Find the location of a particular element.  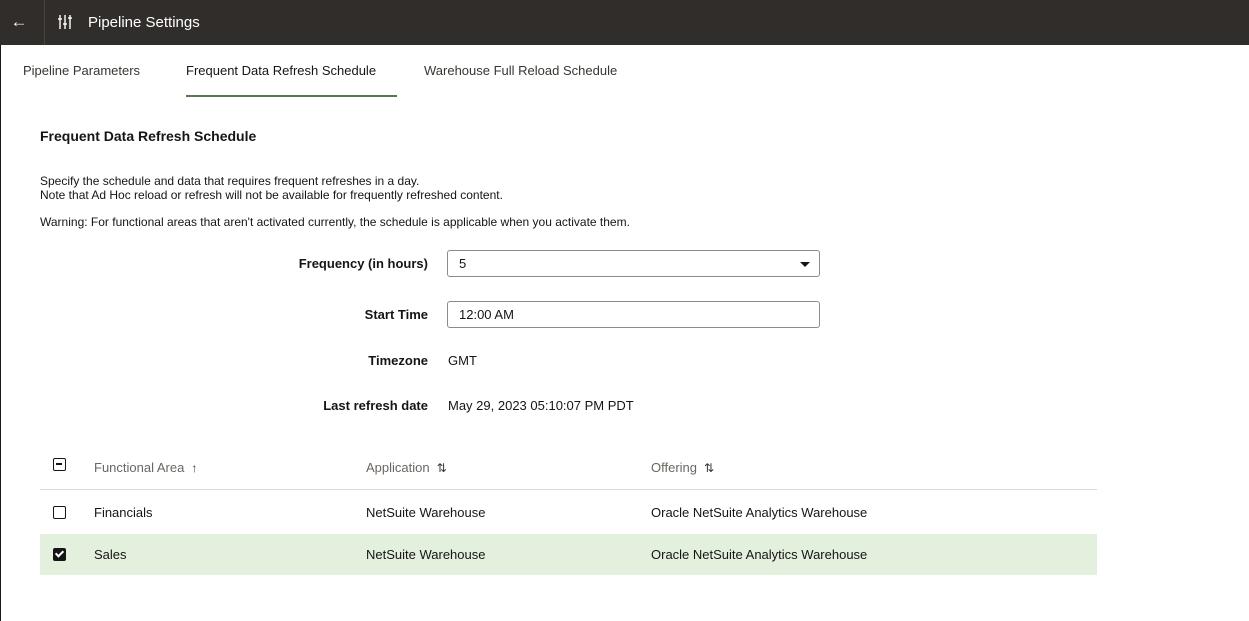

title-separator is located at coordinates (44, 22).